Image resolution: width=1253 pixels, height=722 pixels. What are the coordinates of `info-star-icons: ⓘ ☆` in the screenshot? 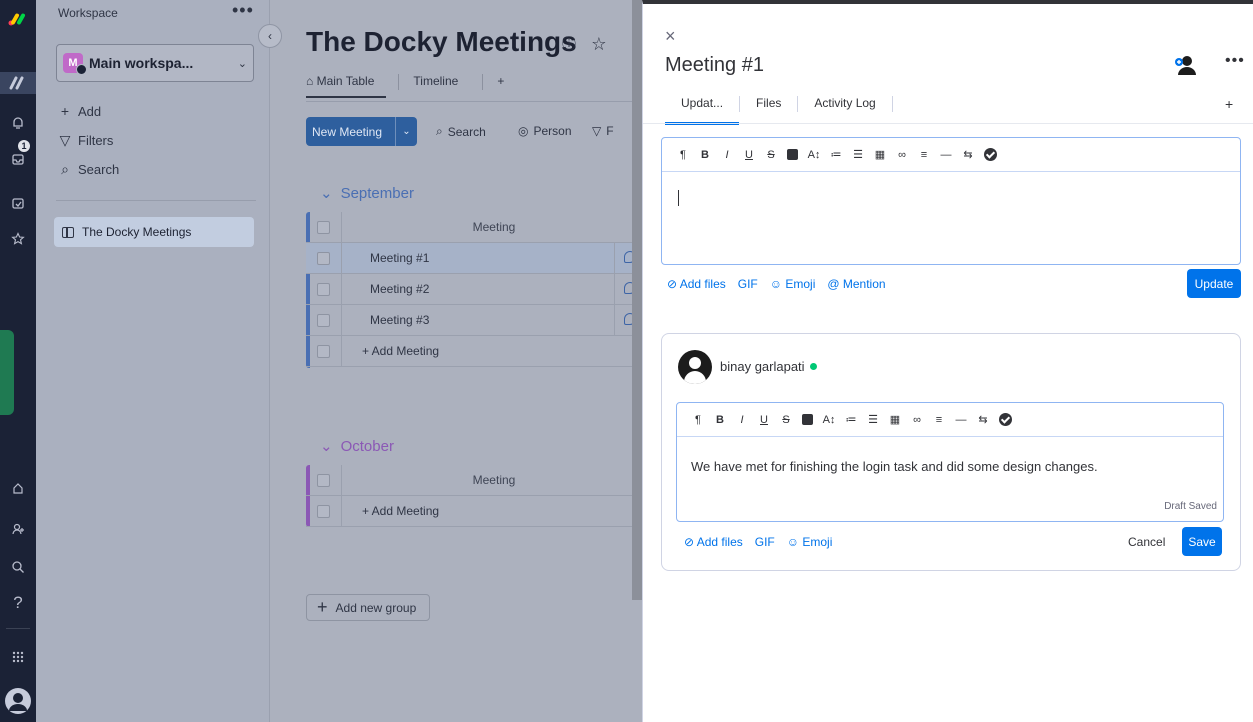 It's located at (587, 44).